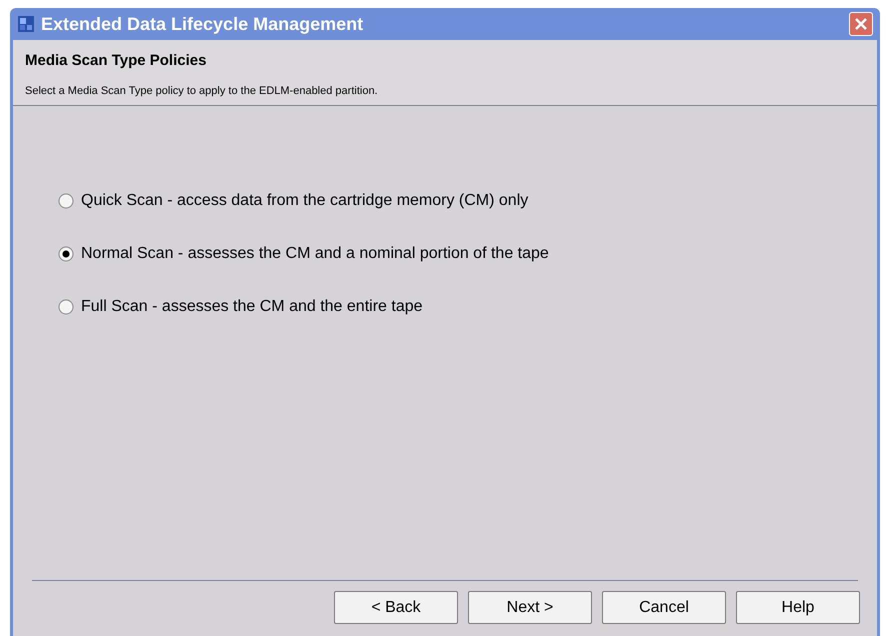  Describe the element at coordinates (116, 61) in the screenshot. I see `section-title: Media Scan Type Policies` at that location.